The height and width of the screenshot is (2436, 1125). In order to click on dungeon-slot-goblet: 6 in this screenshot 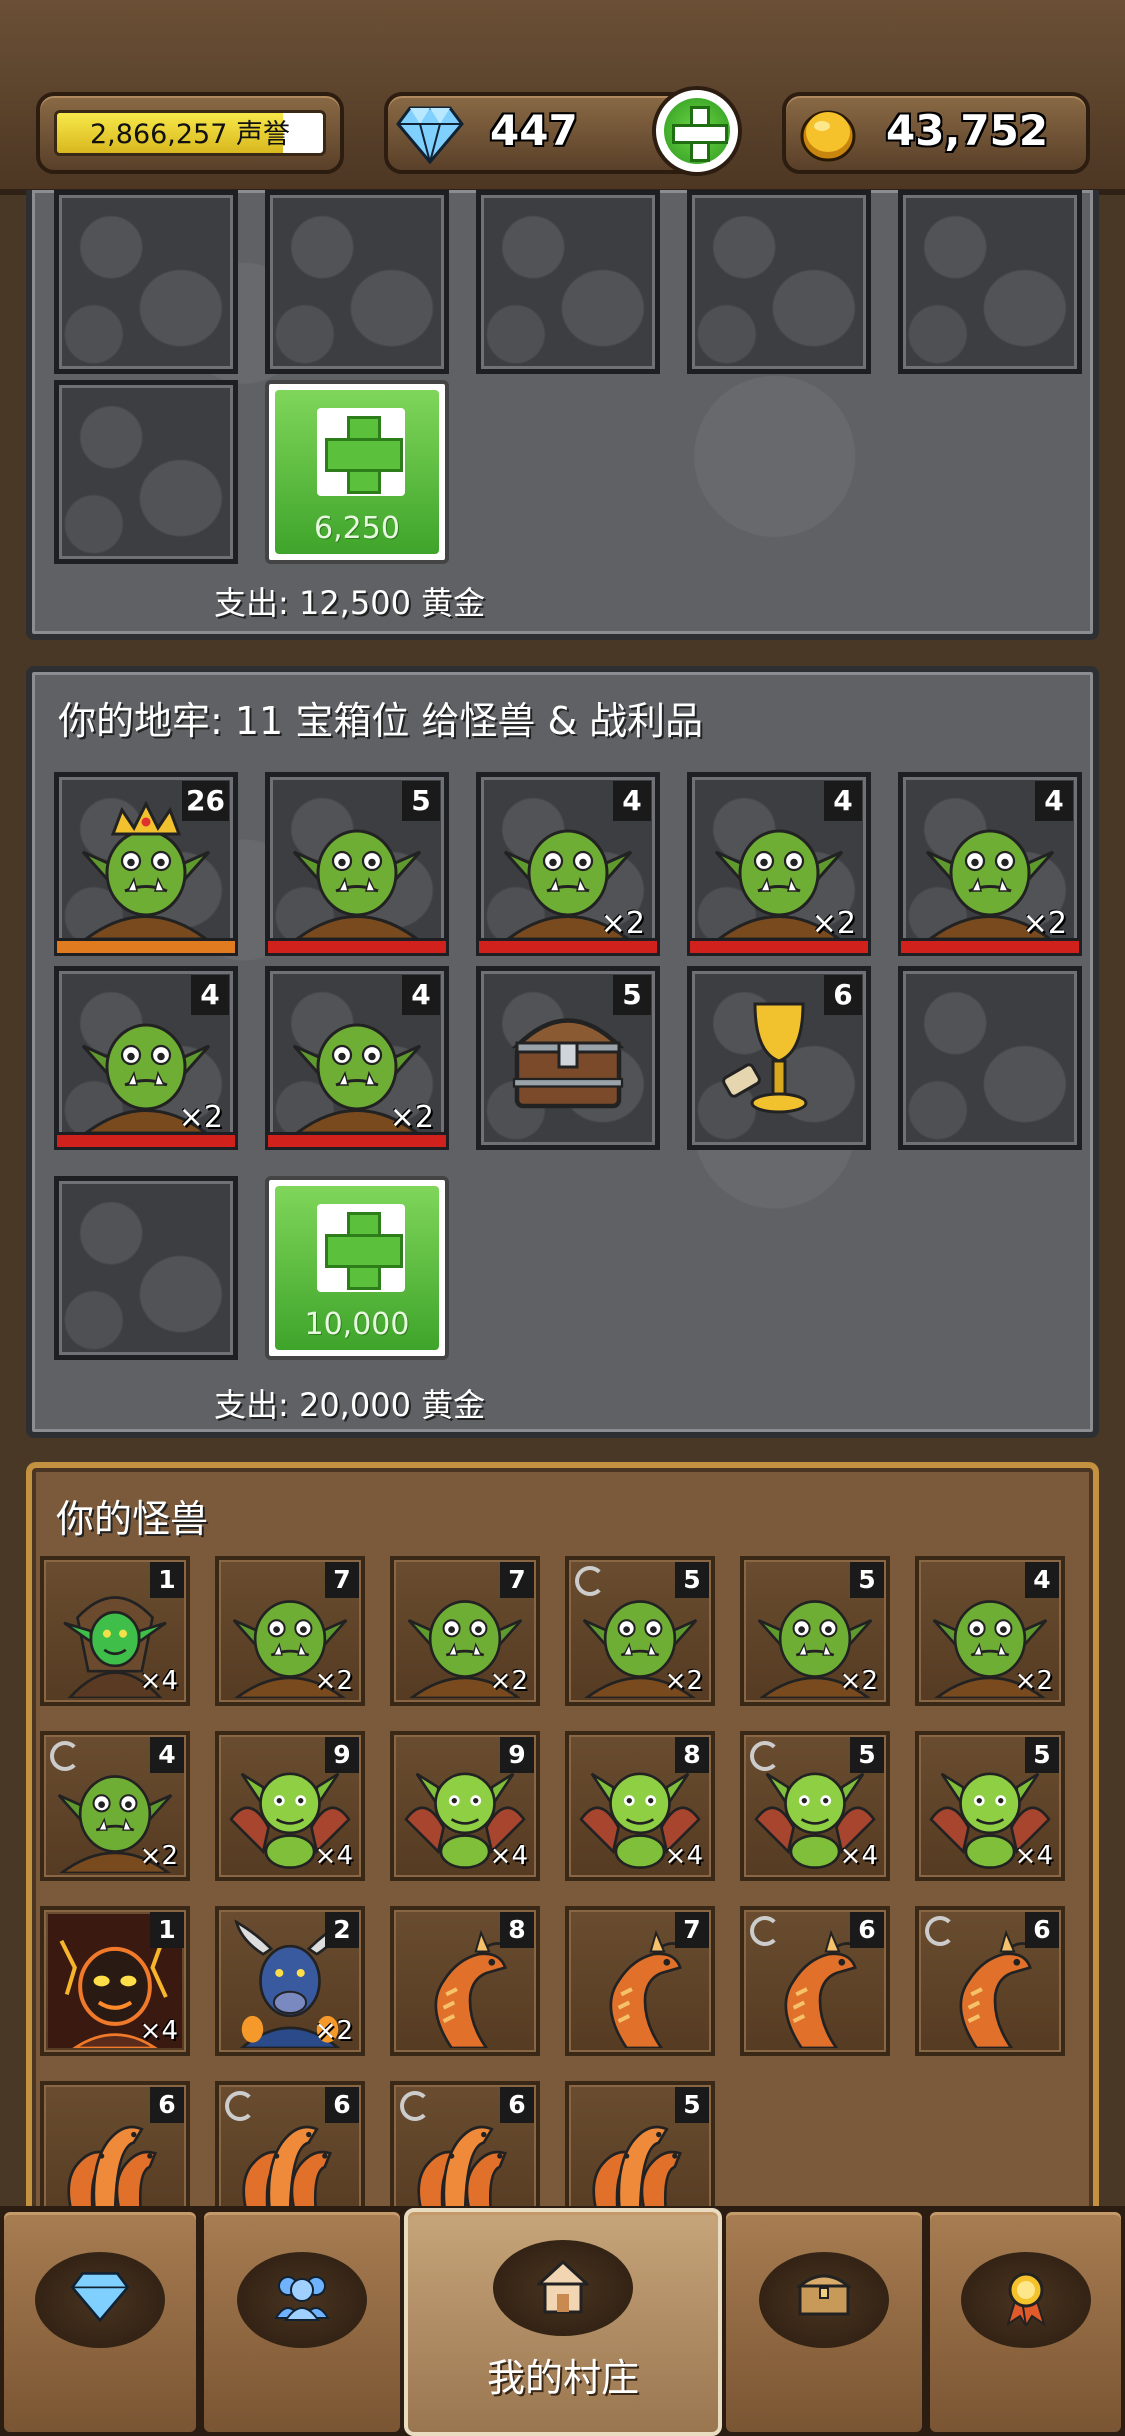, I will do `click(779, 1058)`.